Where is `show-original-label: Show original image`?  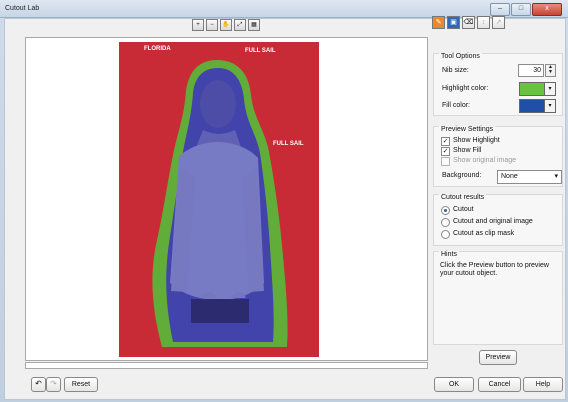 show-original-label: Show original image is located at coordinates (485, 160).